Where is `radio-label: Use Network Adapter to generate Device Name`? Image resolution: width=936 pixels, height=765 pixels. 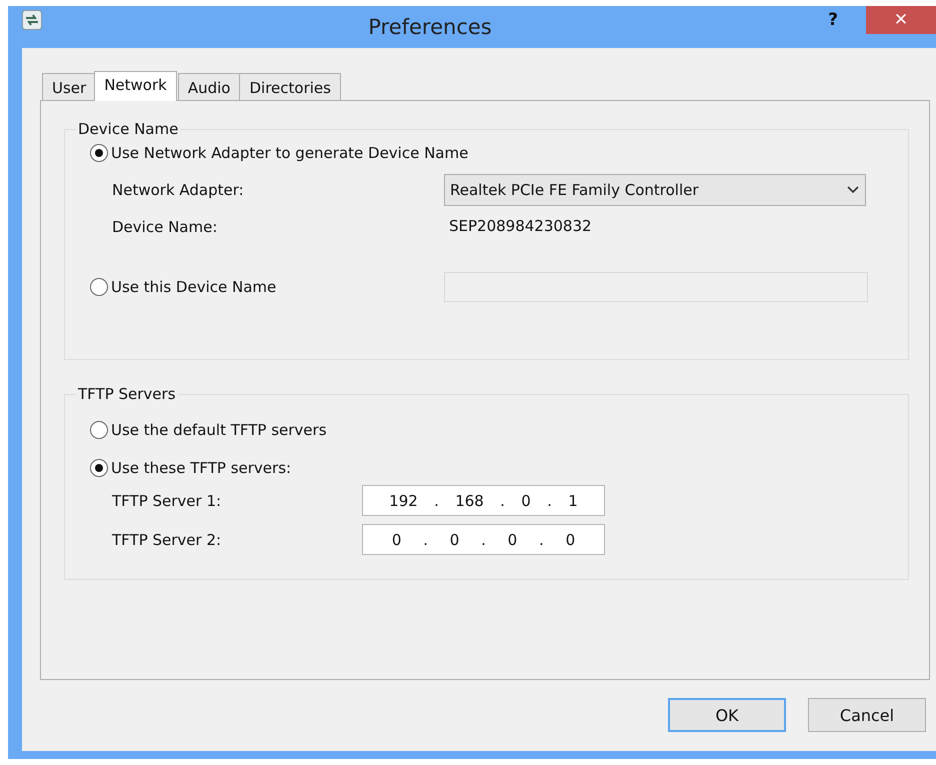
radio-label: Use Network Adapter to generate Device Name is located at coordinates (289, 153).